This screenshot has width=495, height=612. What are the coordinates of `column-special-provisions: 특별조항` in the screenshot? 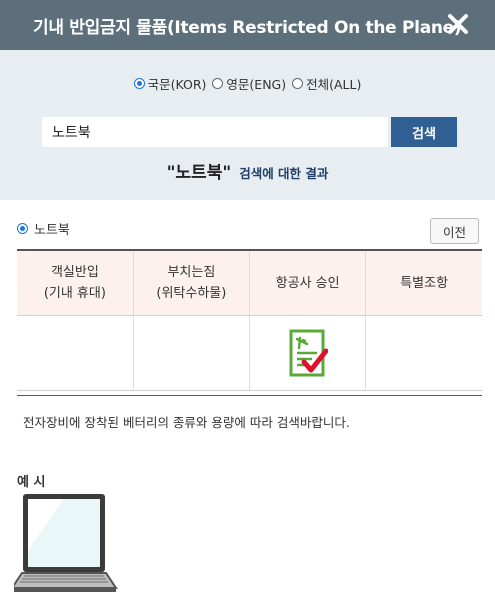 It's located at (423, 282).